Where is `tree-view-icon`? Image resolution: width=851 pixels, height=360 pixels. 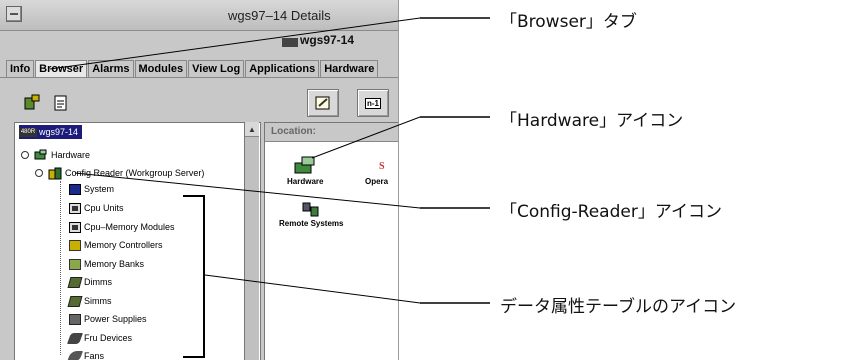 tree-view-icon is located at coordinates (32, 102).